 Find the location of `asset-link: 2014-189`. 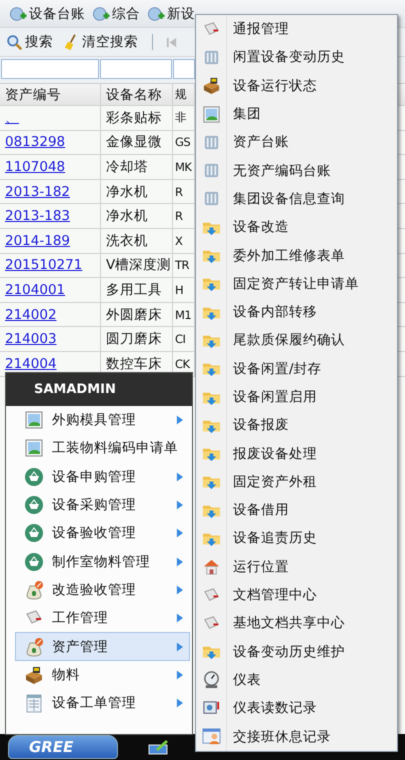

asset-link: 2014-189 is located at coordinates (37, 240).